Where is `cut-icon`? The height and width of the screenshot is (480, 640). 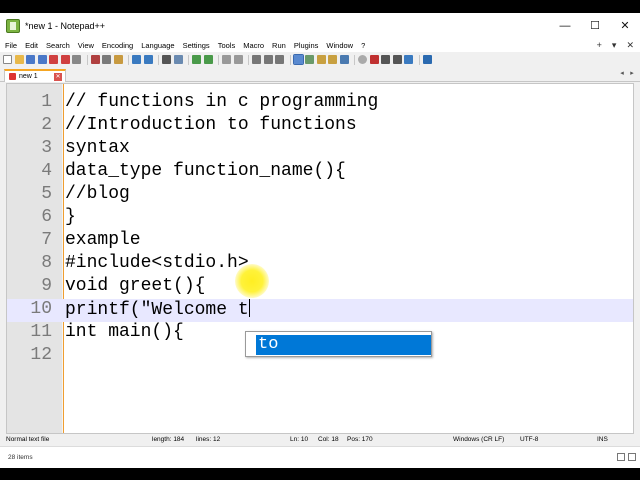 cut-icon is located at coordinates (95, 59).